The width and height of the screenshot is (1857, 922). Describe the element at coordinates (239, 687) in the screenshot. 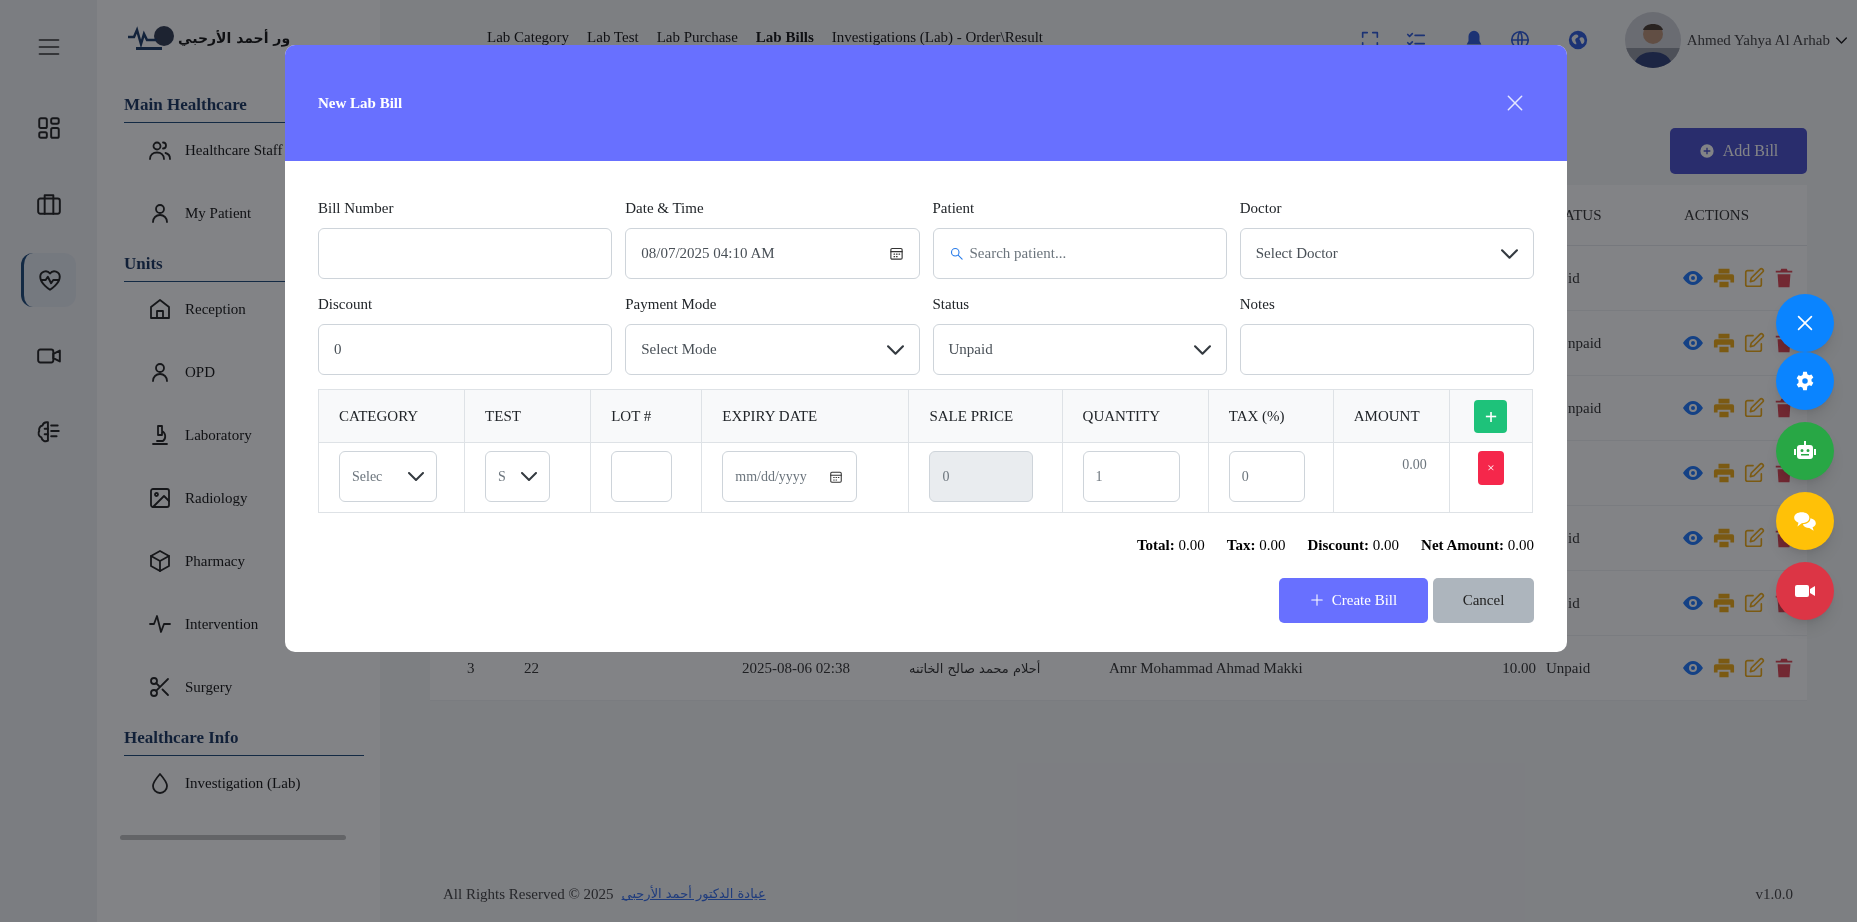

I see `sidebar-item: Surgery` at that location.